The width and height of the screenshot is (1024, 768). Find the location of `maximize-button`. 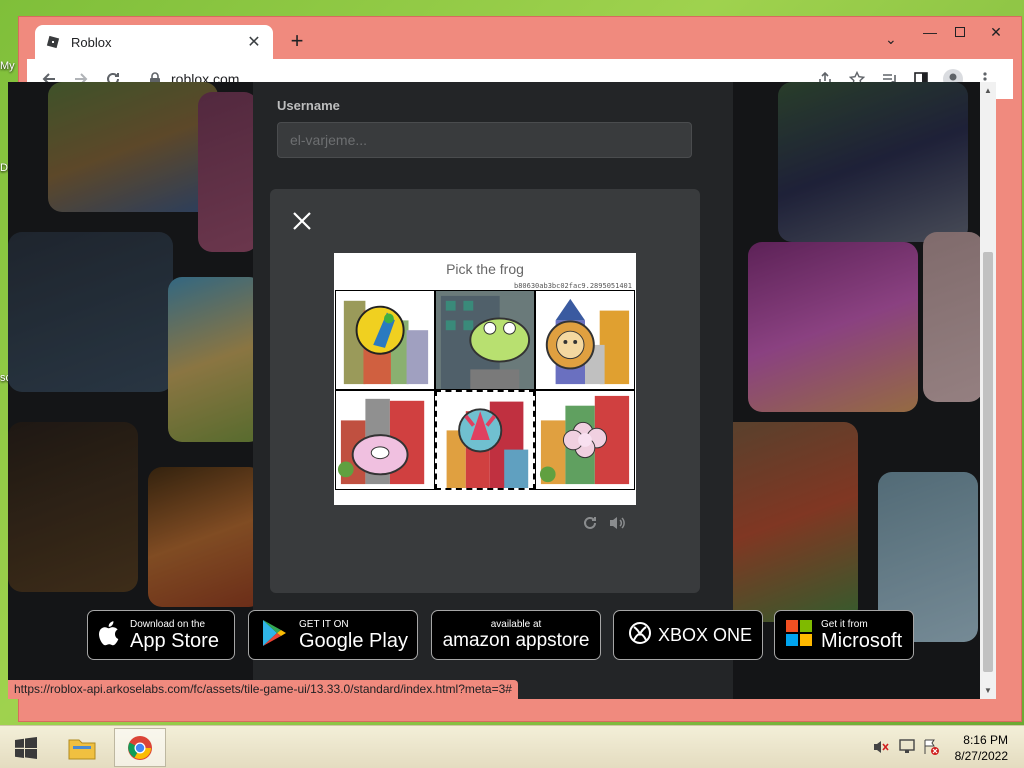

maximize-button is located at coordinates (960, 32).